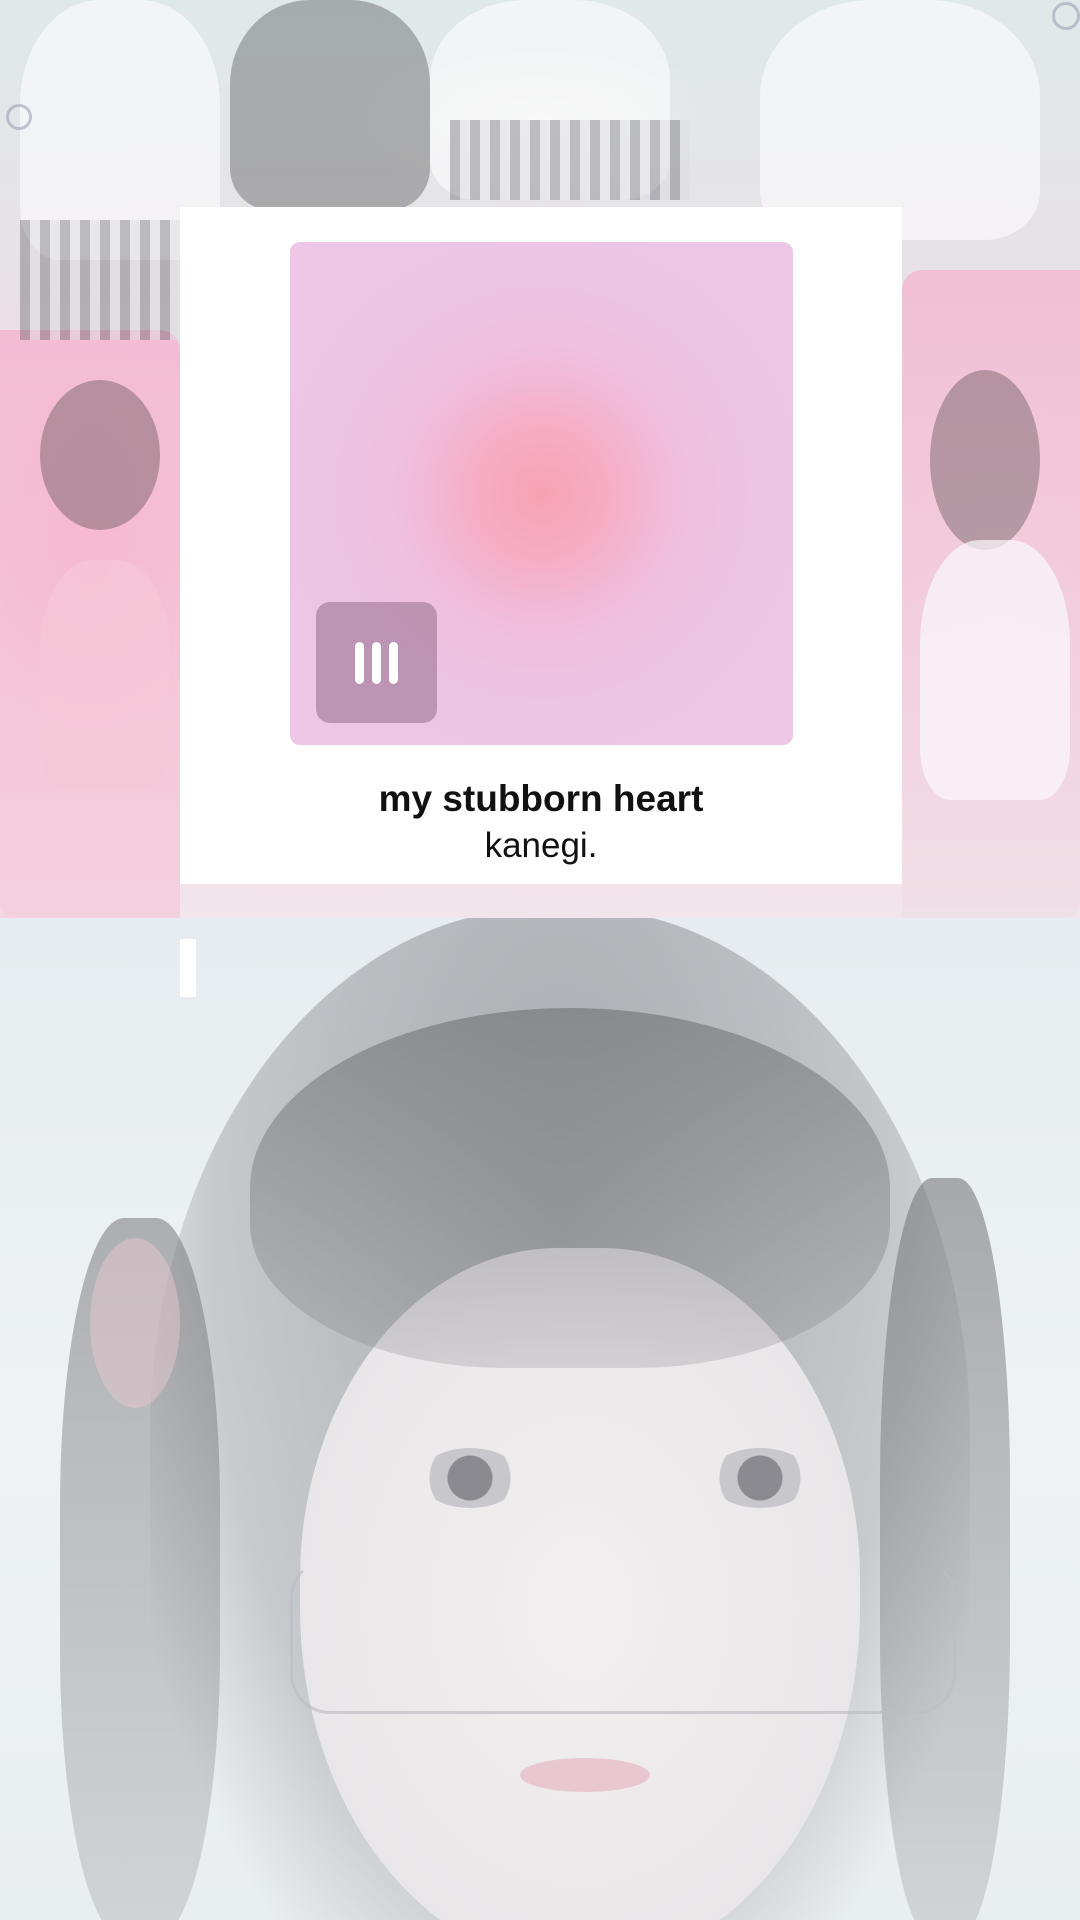 The image size is (1080, 1920). What do you see at coordinates (570, 160) in the screenshot?
I see `plaid-skirt` at bounding box center [570, 160].